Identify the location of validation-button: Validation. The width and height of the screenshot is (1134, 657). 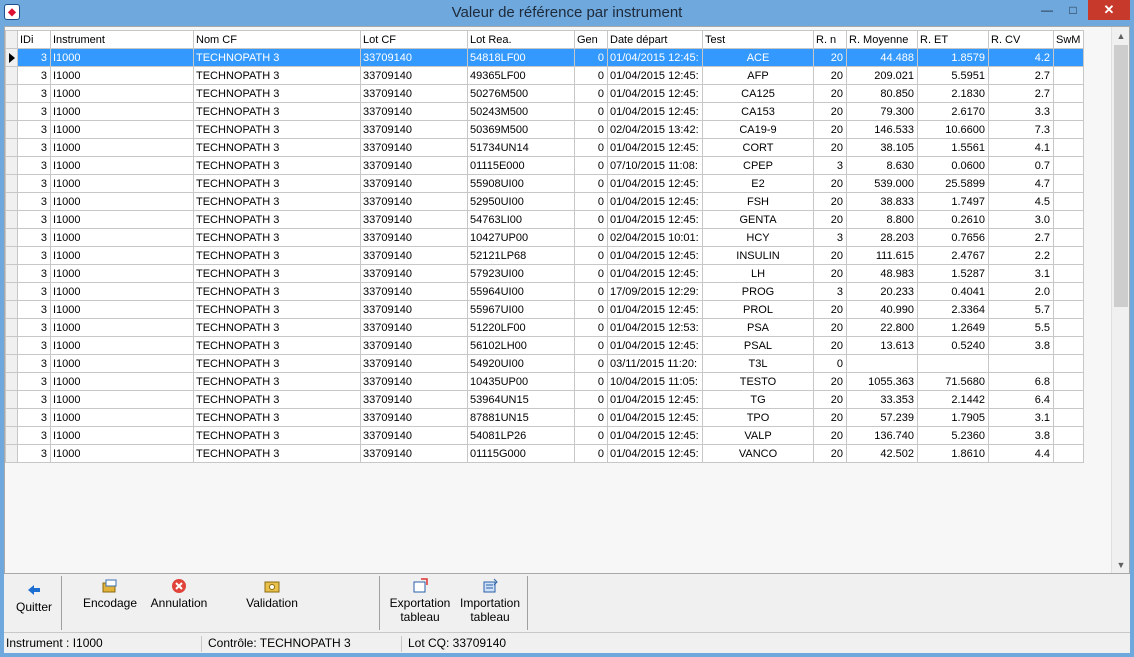
(272, 594).